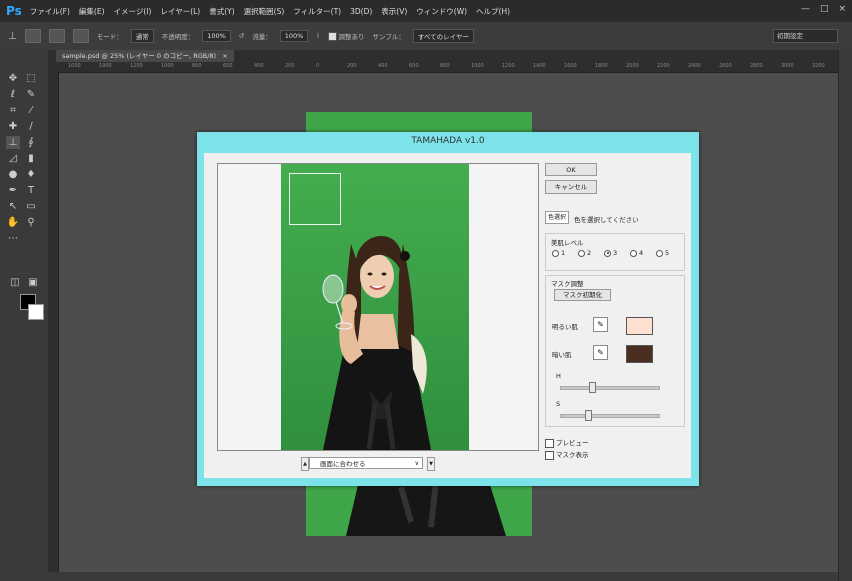 Image resolution: width=852 pixels, height=581 pixels. I want to click on menu-select: 選択範囲(S), so click(264, 11).